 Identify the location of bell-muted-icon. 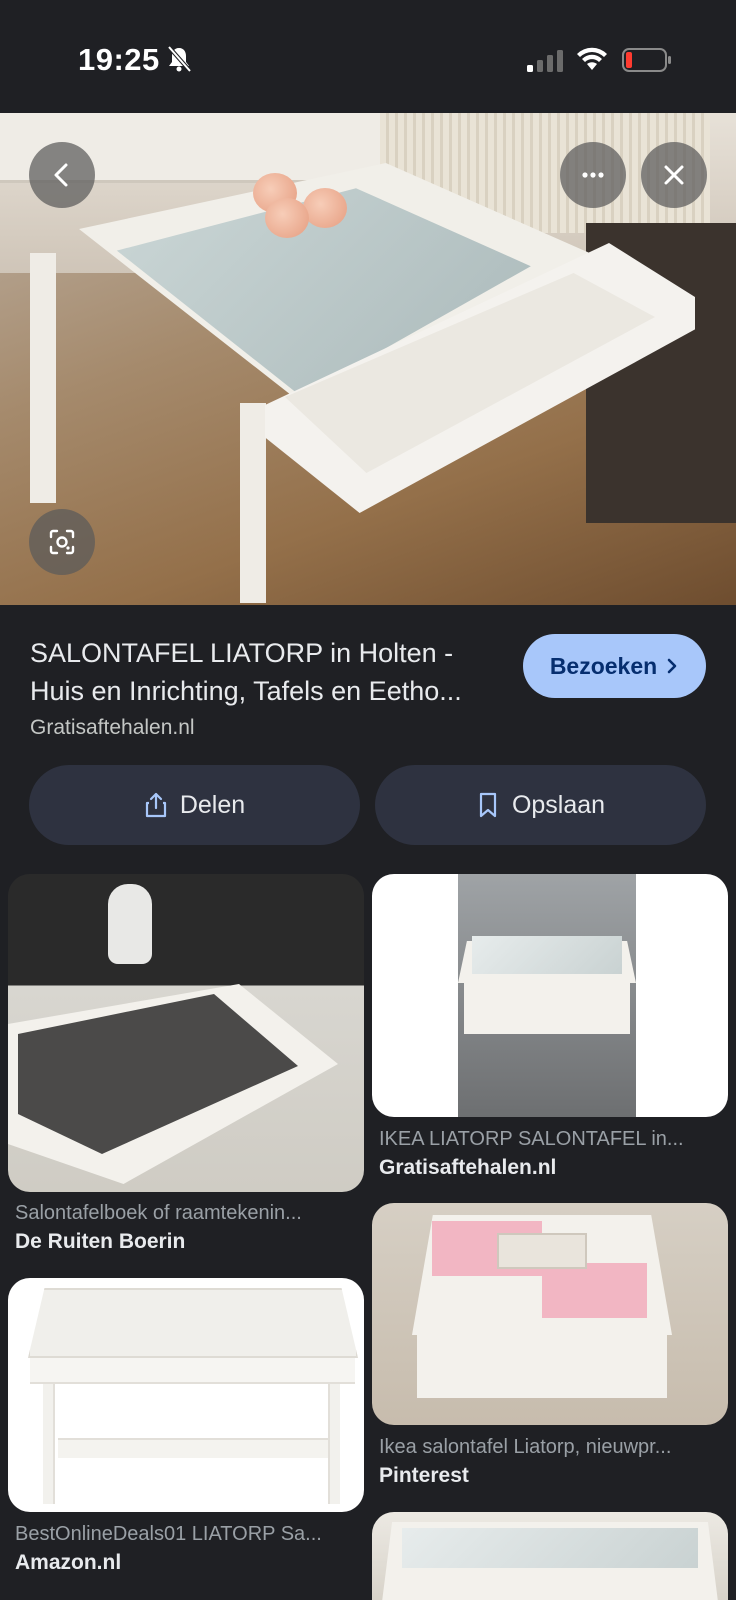
(179, 59).